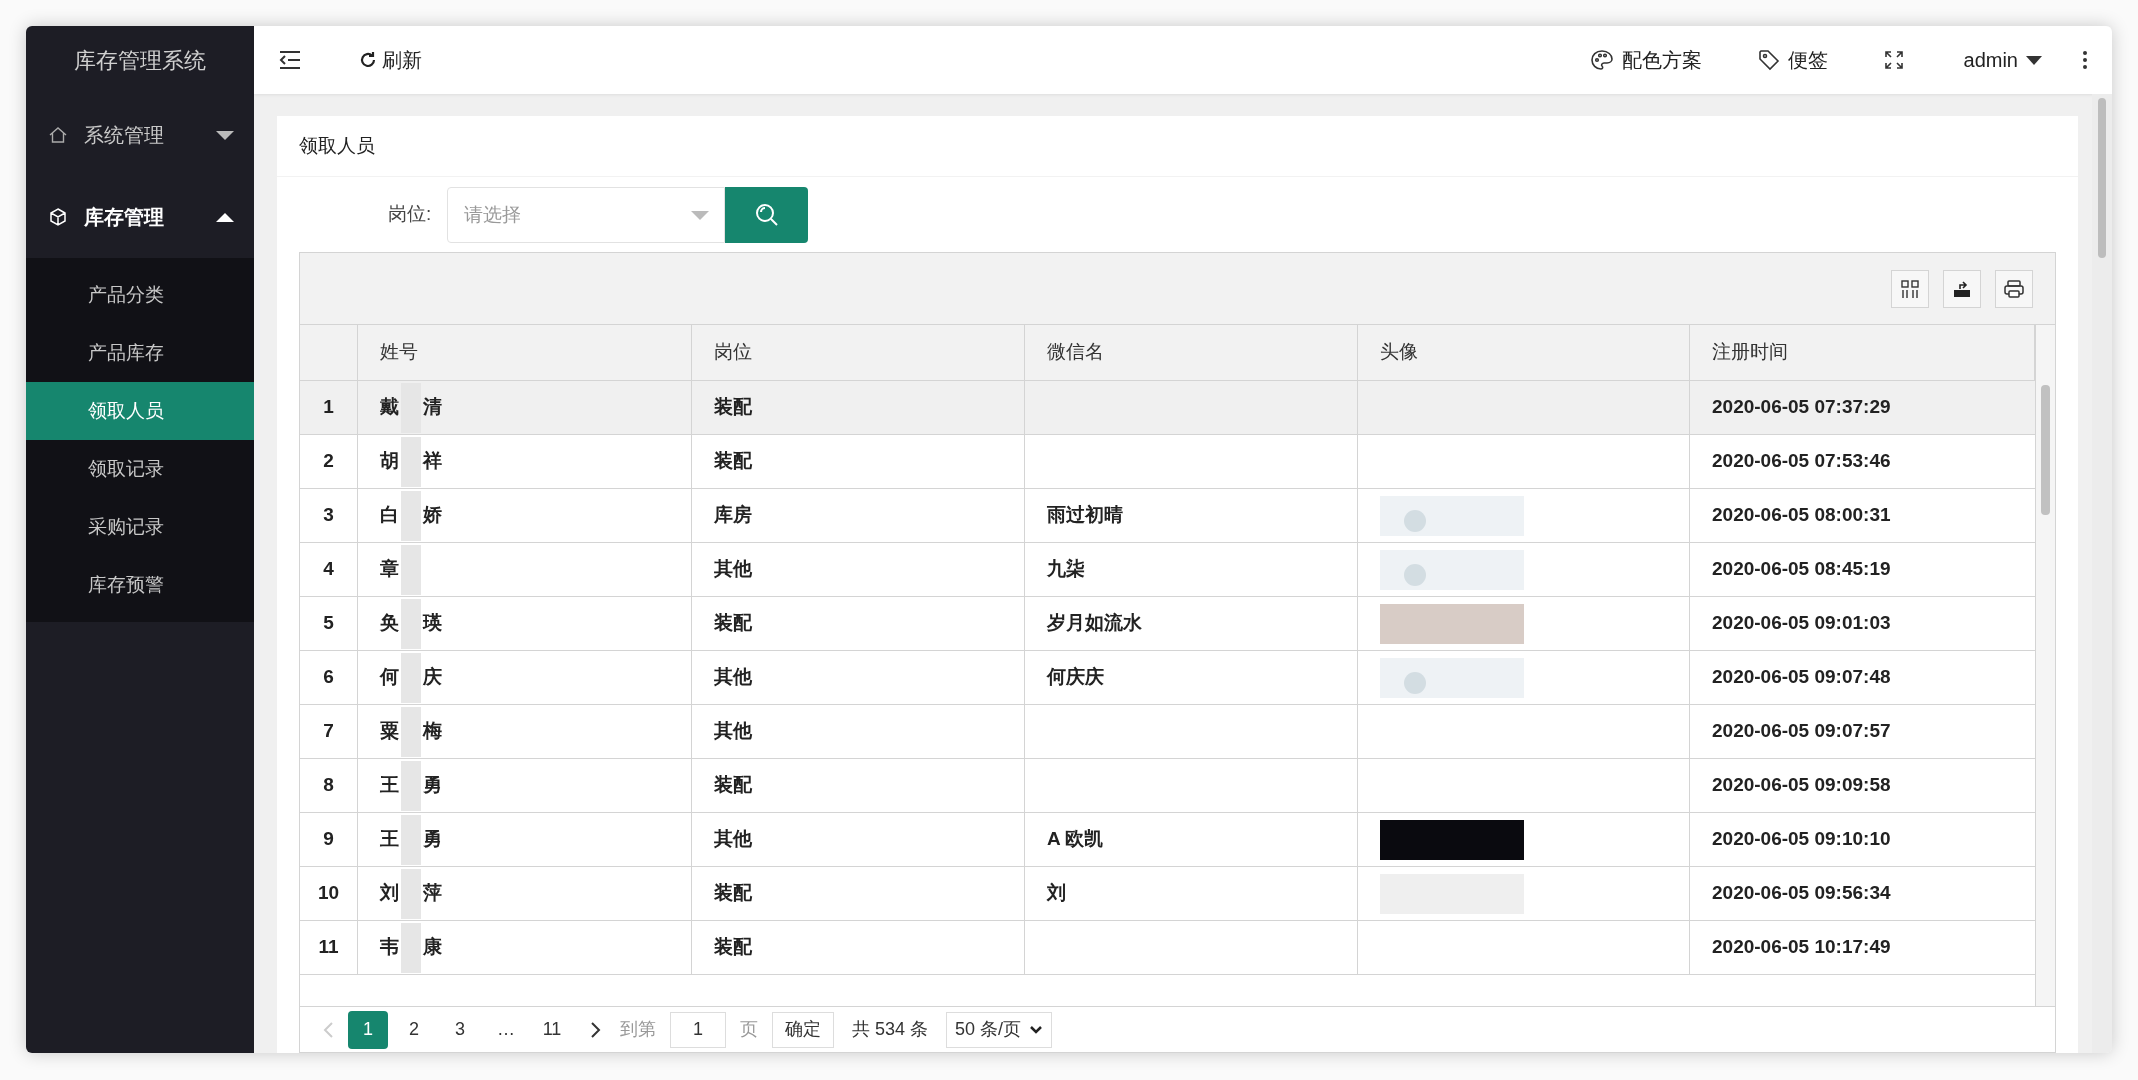 This screenshot has height=1080, width=2138. I want to click on page-size-select: 50 条/页, so click(999, 1029).